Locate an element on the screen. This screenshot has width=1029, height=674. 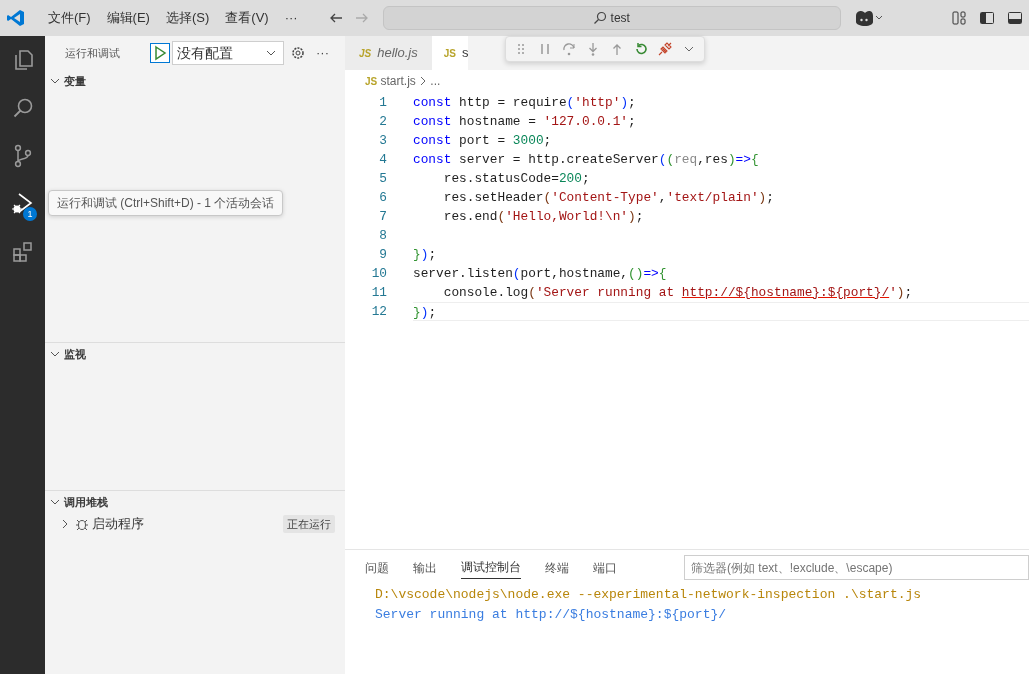
code-line: const port = 3000; is located at coordinates (482, 141).